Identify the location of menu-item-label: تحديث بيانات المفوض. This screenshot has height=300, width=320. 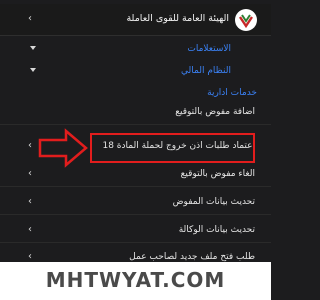
(213, 202).